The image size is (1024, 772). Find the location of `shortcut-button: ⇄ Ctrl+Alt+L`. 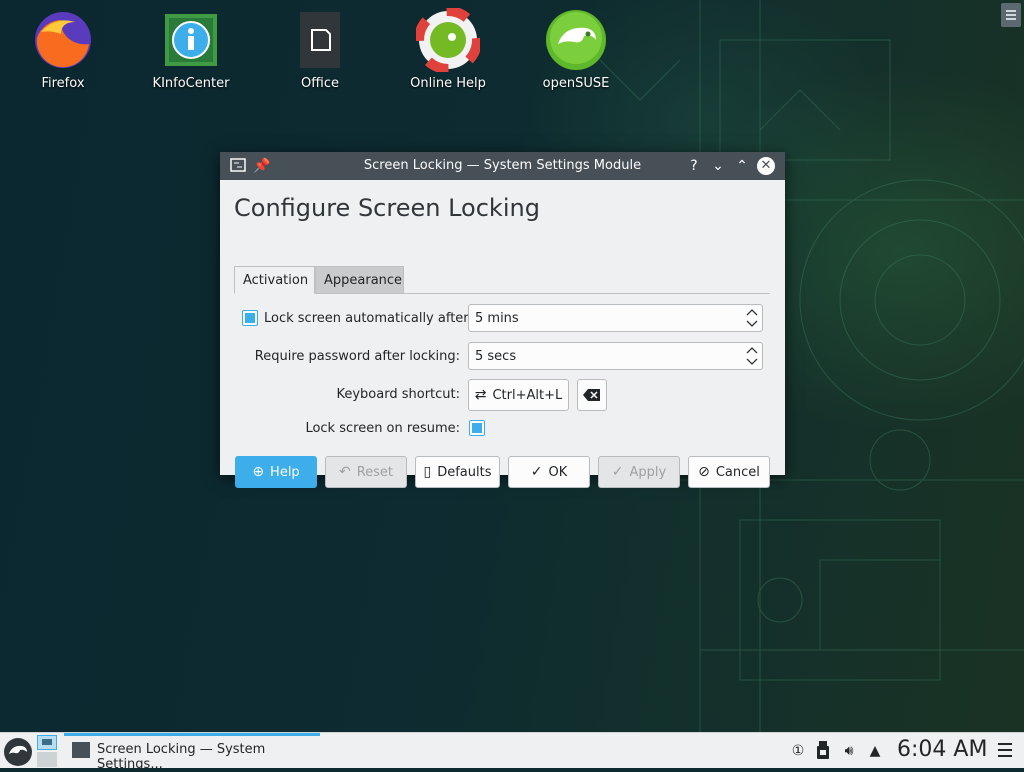

shortcut-button: ⇄ Ctrl+Alt+L is located at coordinates (518, 395).